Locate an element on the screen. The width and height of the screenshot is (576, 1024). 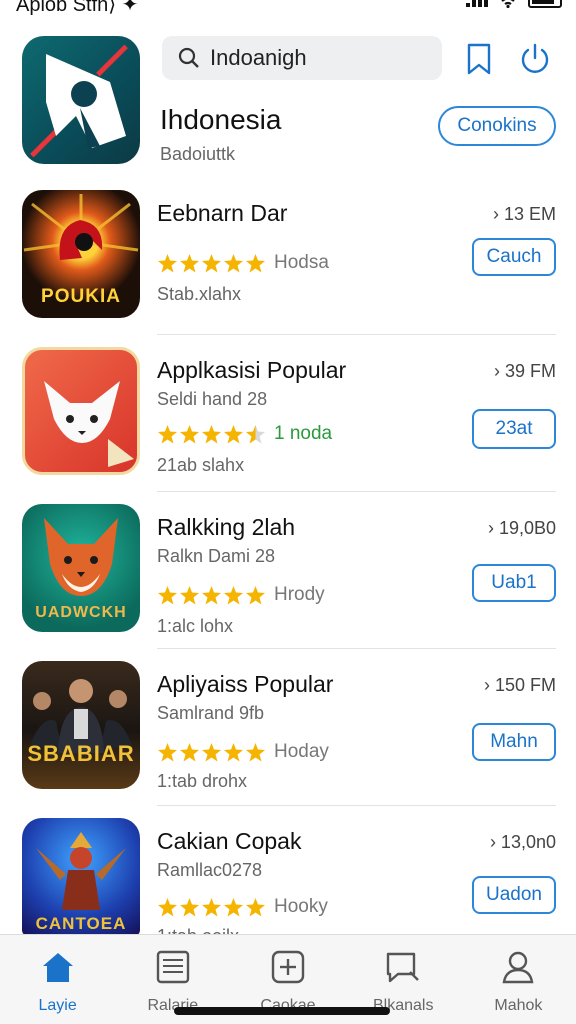
app-developer: Samlrand 9fb is located at coordinates (211, 713).